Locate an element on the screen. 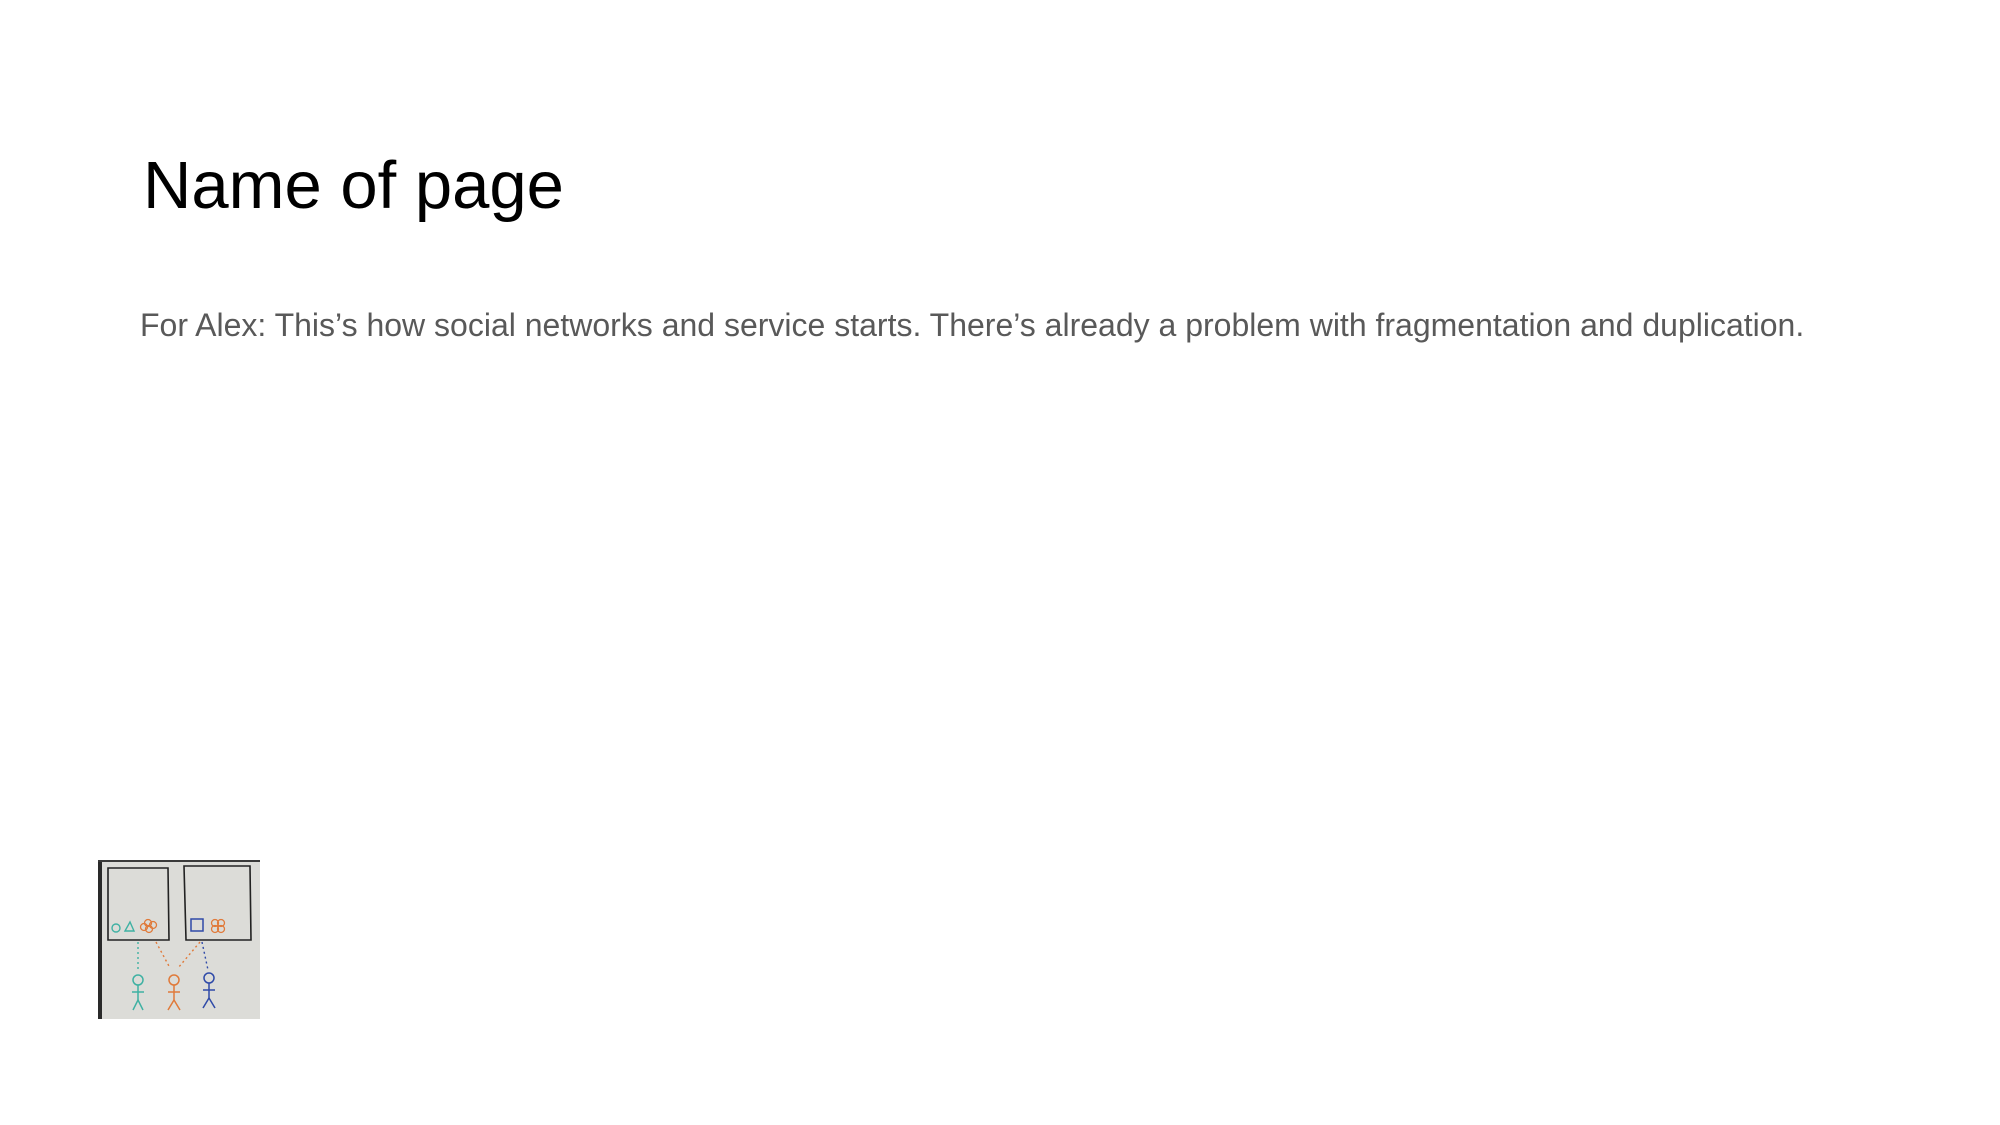  whiteboard-sketch-image is located at coordinates (179, 939).